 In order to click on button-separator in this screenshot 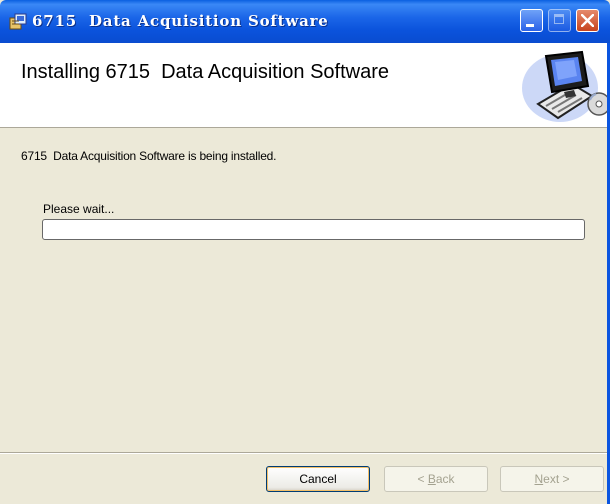, I will do `click(305, 453)`.